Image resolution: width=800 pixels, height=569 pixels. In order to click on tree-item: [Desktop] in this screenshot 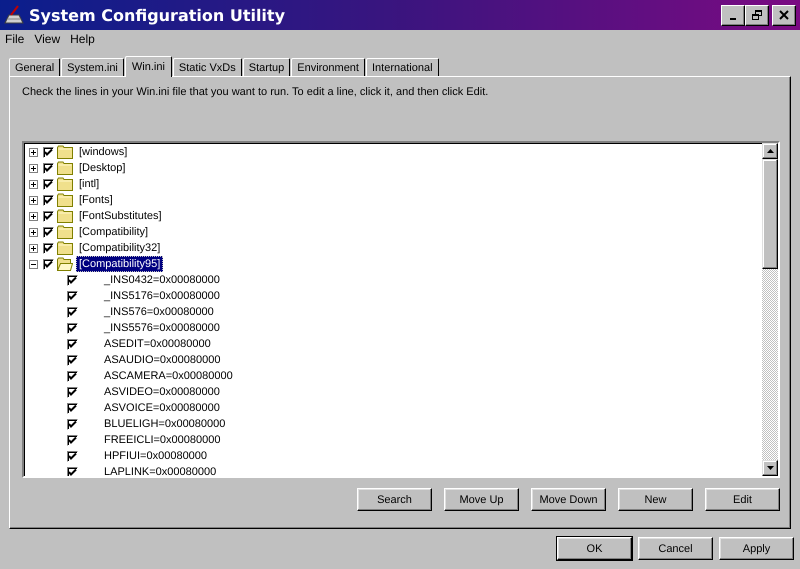, I will do `click(102, 168)`.